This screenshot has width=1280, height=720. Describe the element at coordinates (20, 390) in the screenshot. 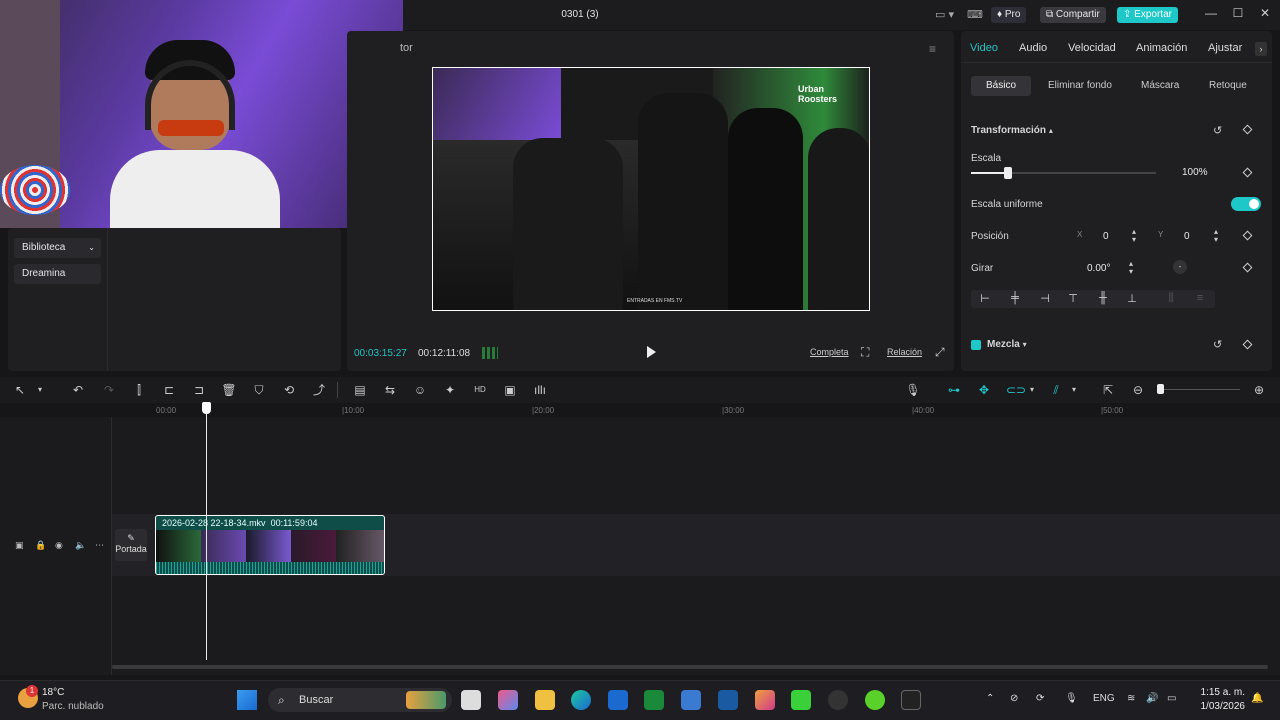

I see `select-cursor-icon: ↖` at that location.